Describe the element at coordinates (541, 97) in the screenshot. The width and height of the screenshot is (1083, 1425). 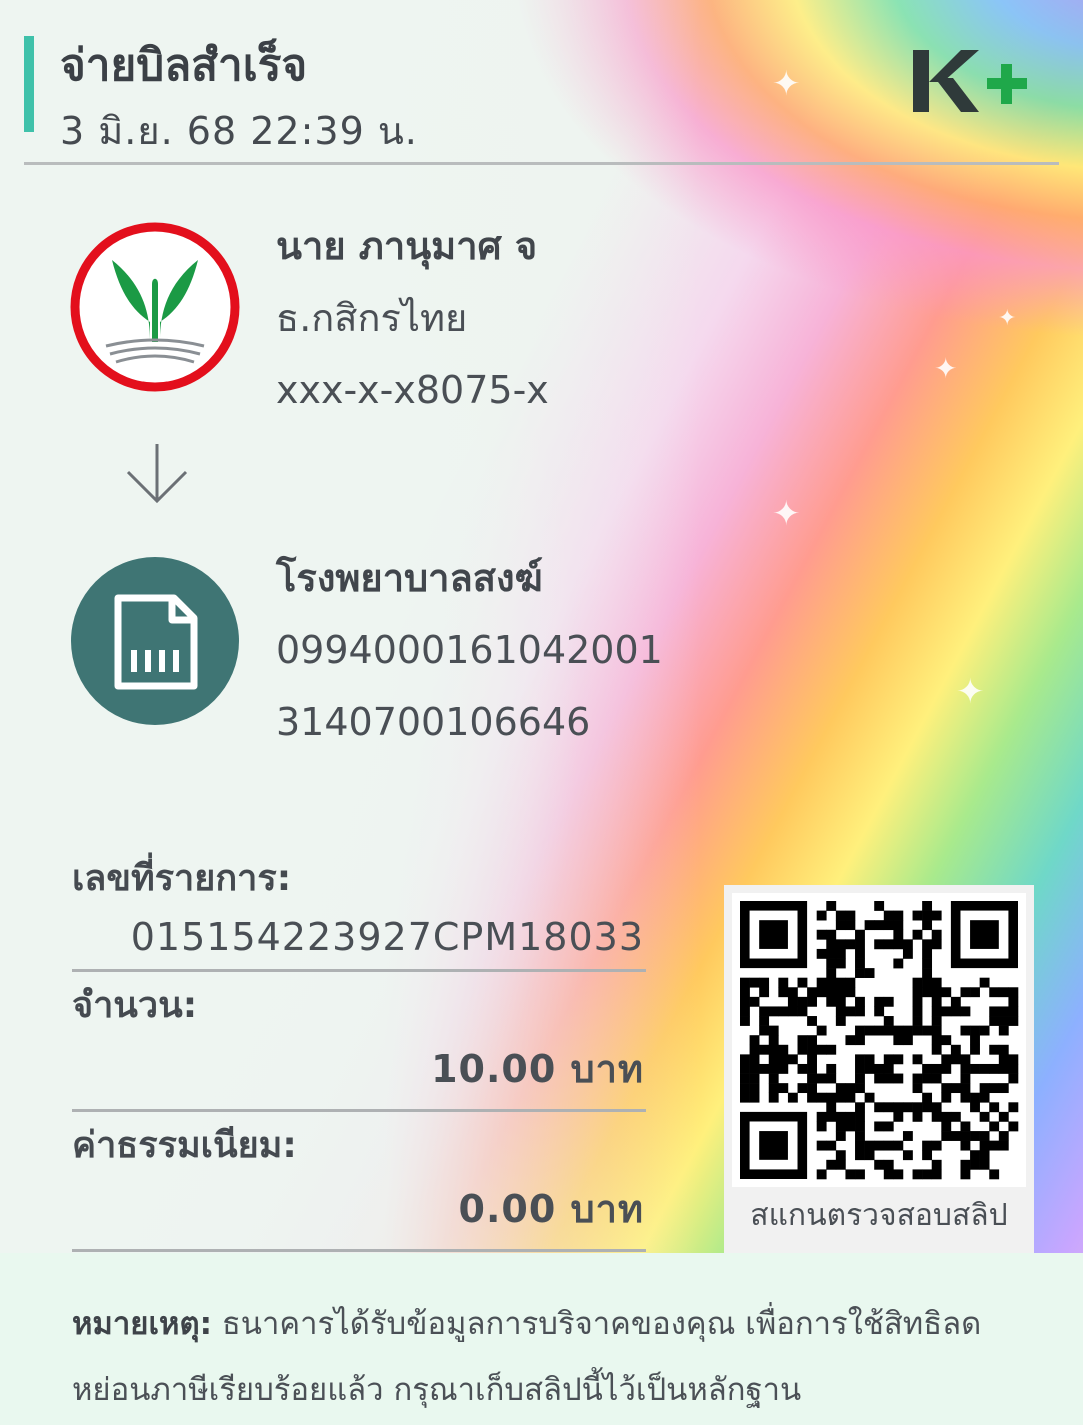
I see `slip-header: จ่ายบิลสำเร็จ 3 มิ.ย. 68 22:39 น.` at that location.